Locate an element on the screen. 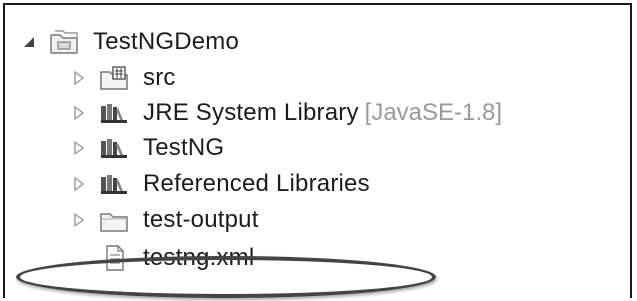 This screenshot has height=301, width=637. tree-item-src: src is located at coordinates (123, 78).